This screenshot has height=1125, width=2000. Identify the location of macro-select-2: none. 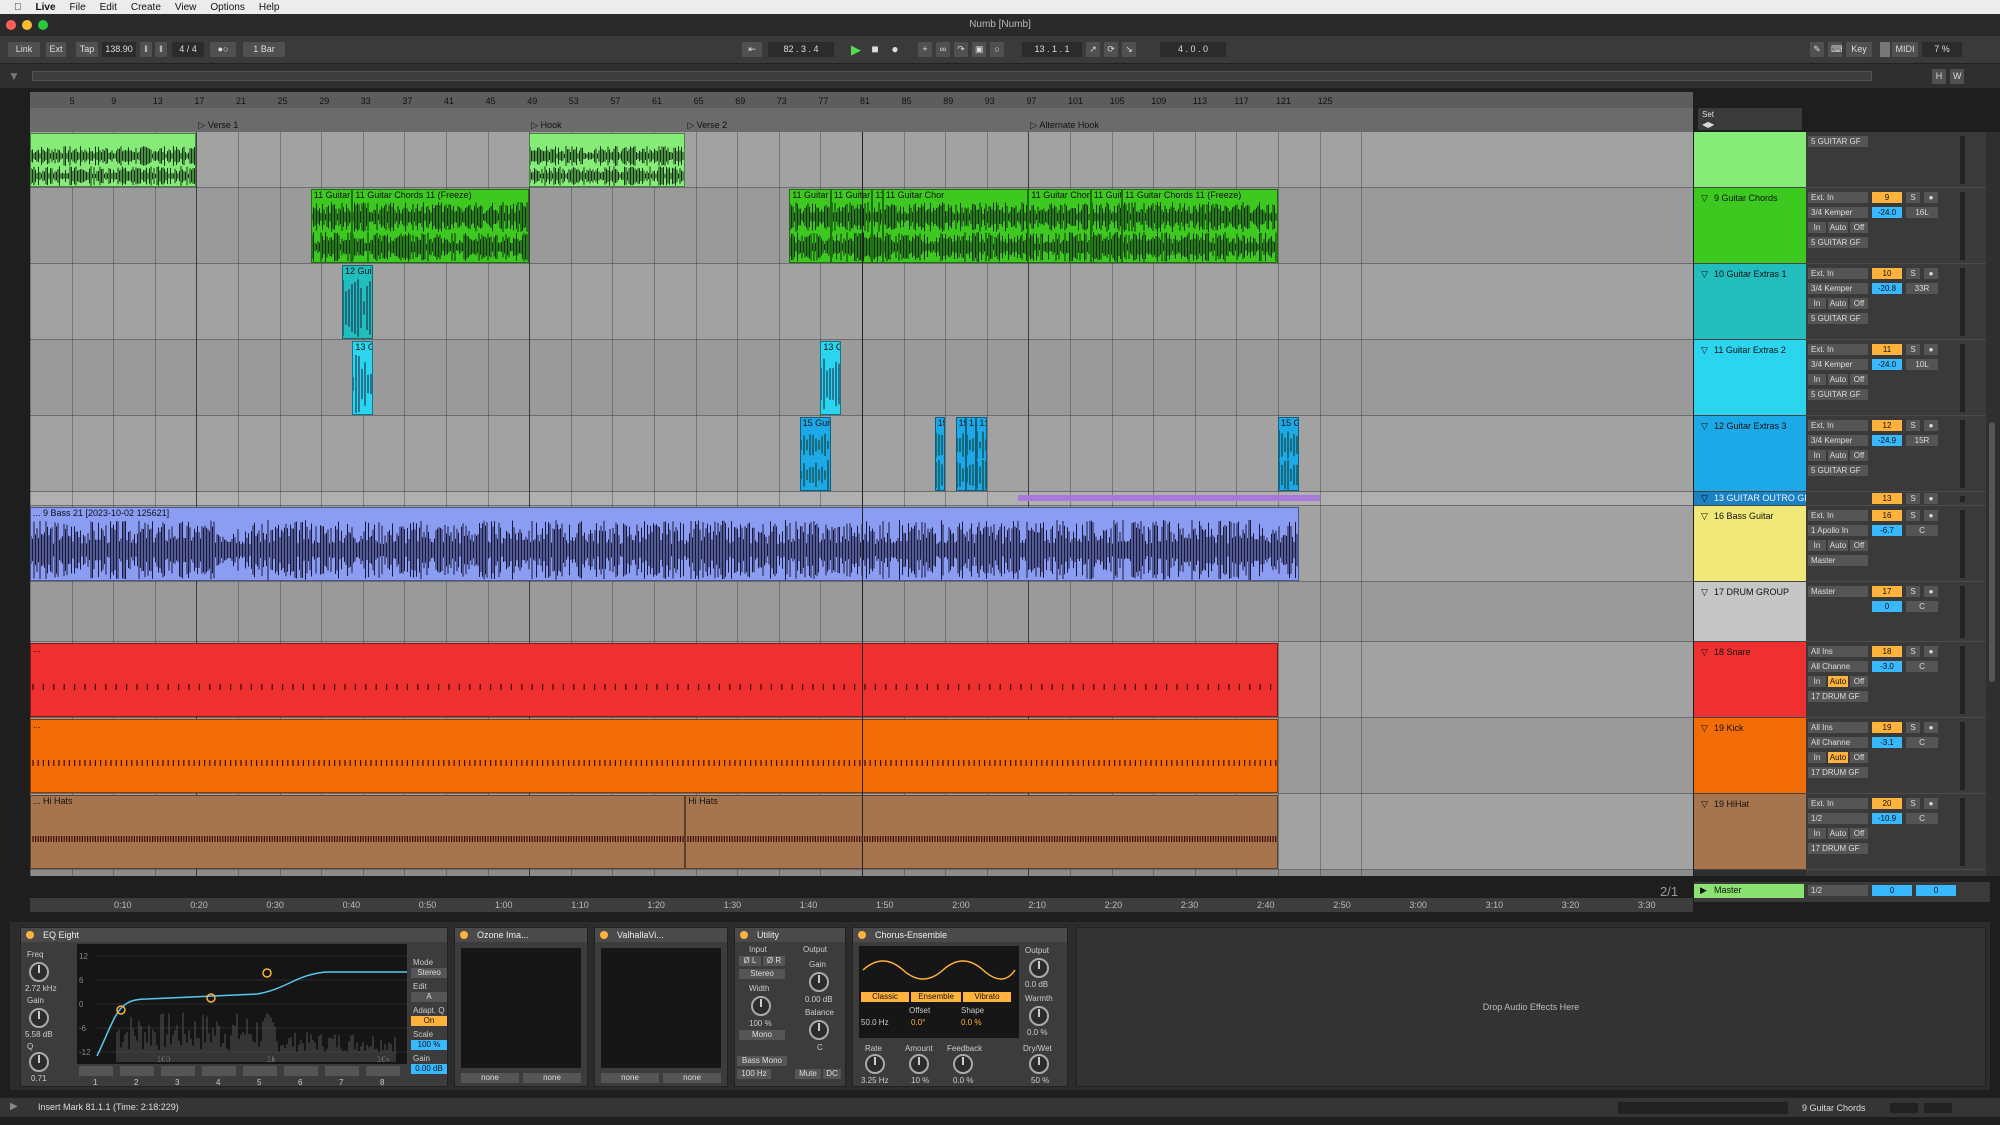
(552, 1078).